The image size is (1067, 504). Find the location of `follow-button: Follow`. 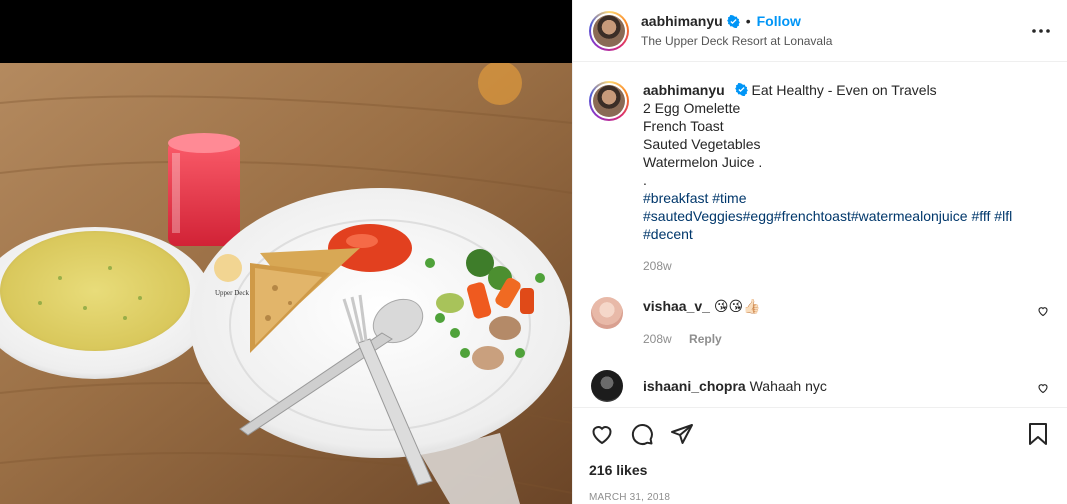

follow-button: Follow is located at coordinates (779, 21).